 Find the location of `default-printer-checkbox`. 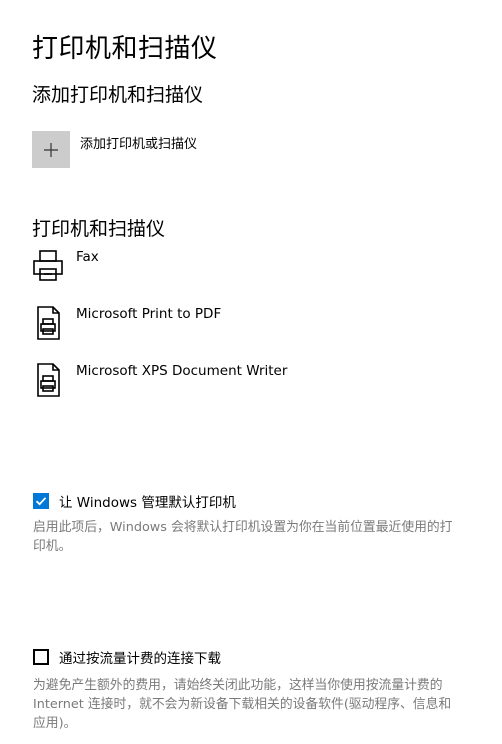

default-printer-checkbox is located at coordinates (41, 501).